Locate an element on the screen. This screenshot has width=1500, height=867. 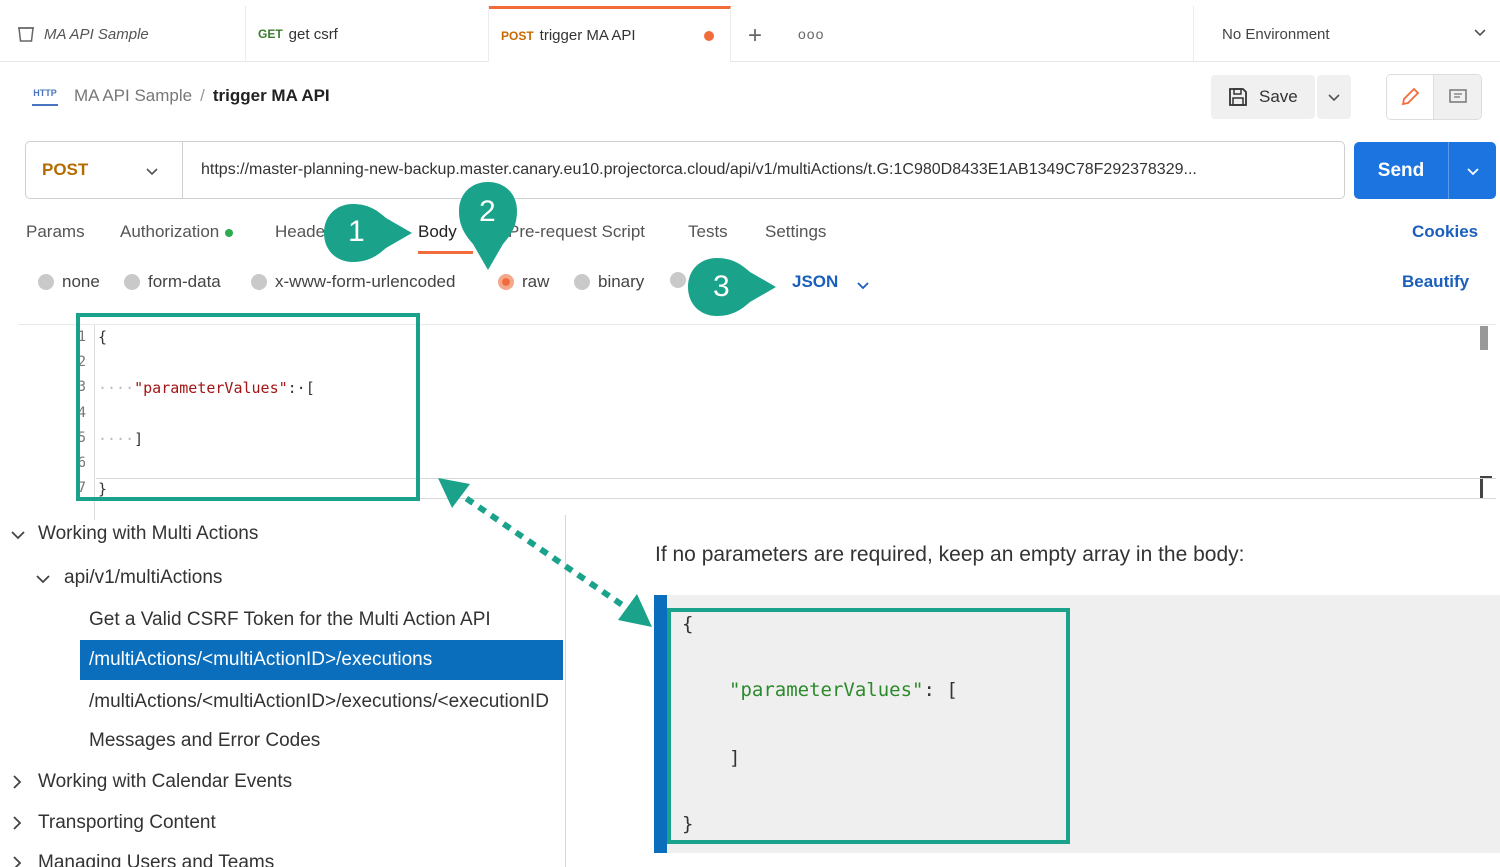
nav-section-users-teams: Managing Users and Teams is located at coordinates (156, 859).